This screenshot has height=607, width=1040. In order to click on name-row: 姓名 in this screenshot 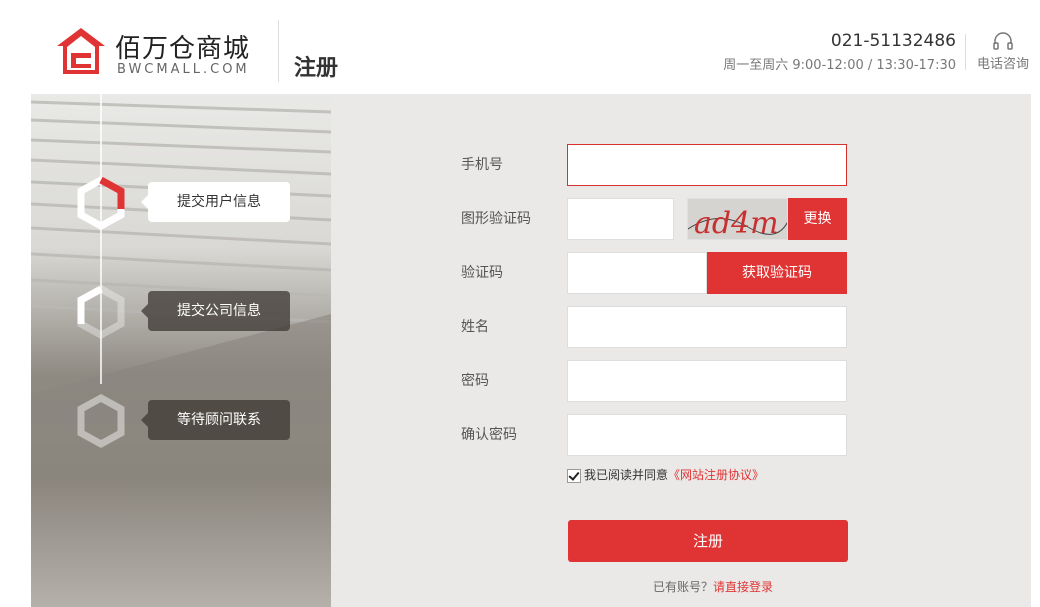, I will do `click(721, 327)`.